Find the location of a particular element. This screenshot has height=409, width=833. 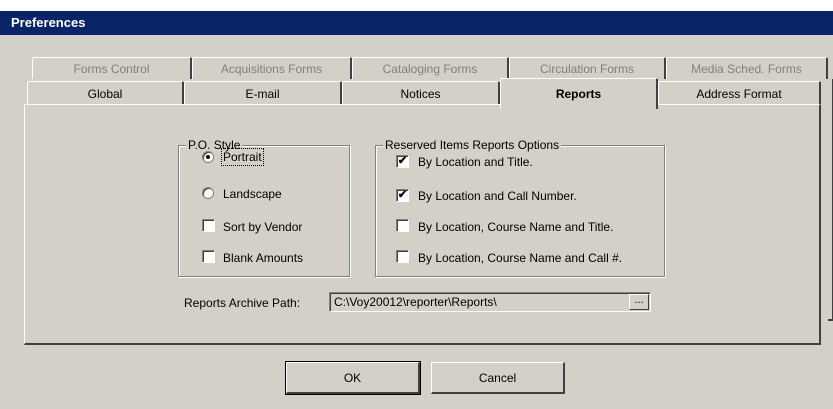

title-bar: Preferences is located at coordinates (416, 23).